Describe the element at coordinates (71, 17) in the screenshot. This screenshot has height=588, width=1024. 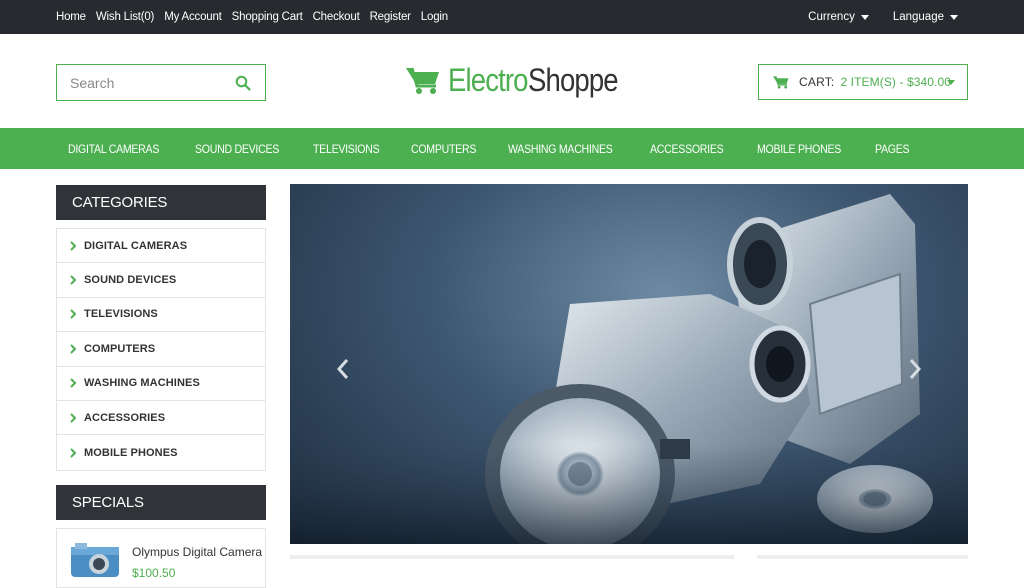
I see `top-link-home: Home` at that location.